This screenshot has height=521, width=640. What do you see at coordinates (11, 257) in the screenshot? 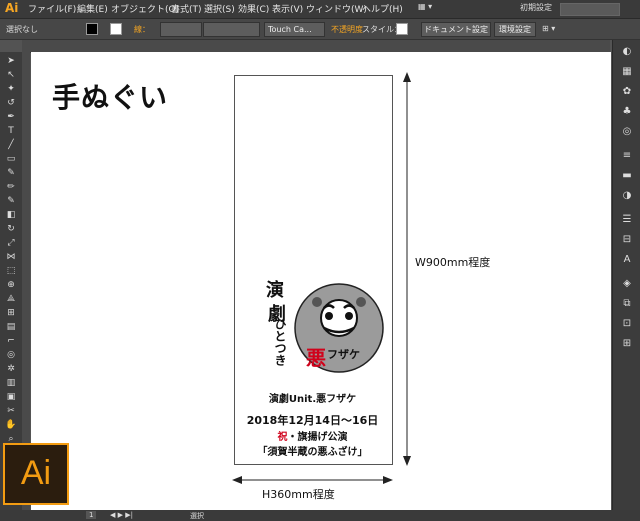
I see `width-tool-icon: ⋈` at bounding box center [11, 257].